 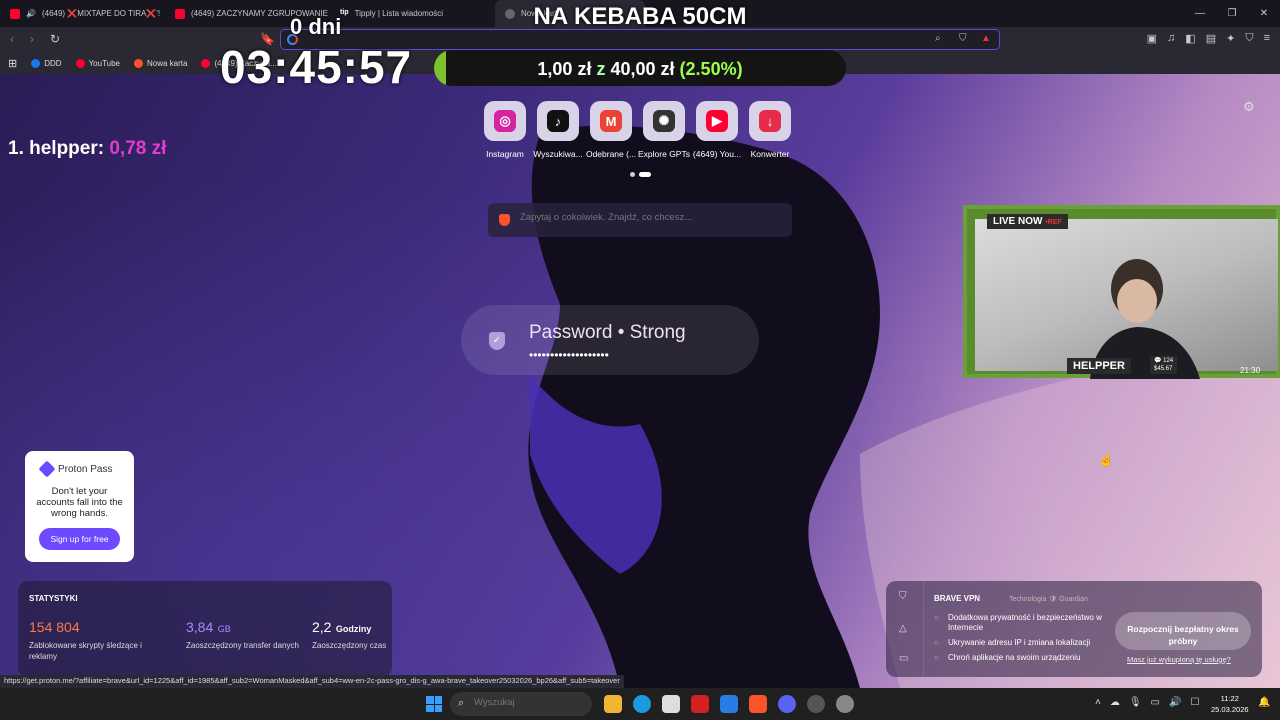 What do you see at coordinates (54, 627) in the screenshot?
I see `stat-value: 154 804` at bounding box center [54, 627].